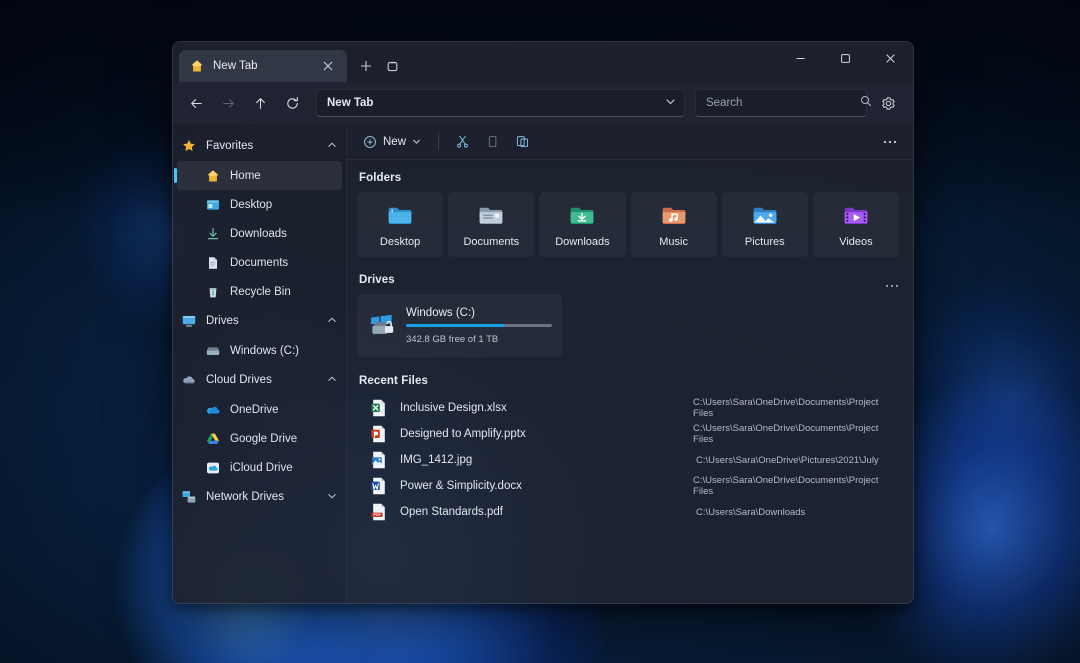 Image resolution: width=1080 pixels, height=663 pixels. I want to click on back-arrow-icon, so click(196, 103).